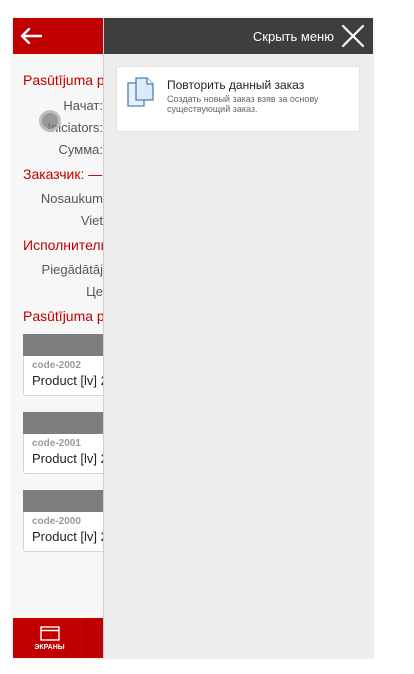 Image resolution: width=414 pixels, height=674 pixels. Describe the element at coordinates (91, 220) in the screenshot. I see `customer-place-label: Viet` at that location.